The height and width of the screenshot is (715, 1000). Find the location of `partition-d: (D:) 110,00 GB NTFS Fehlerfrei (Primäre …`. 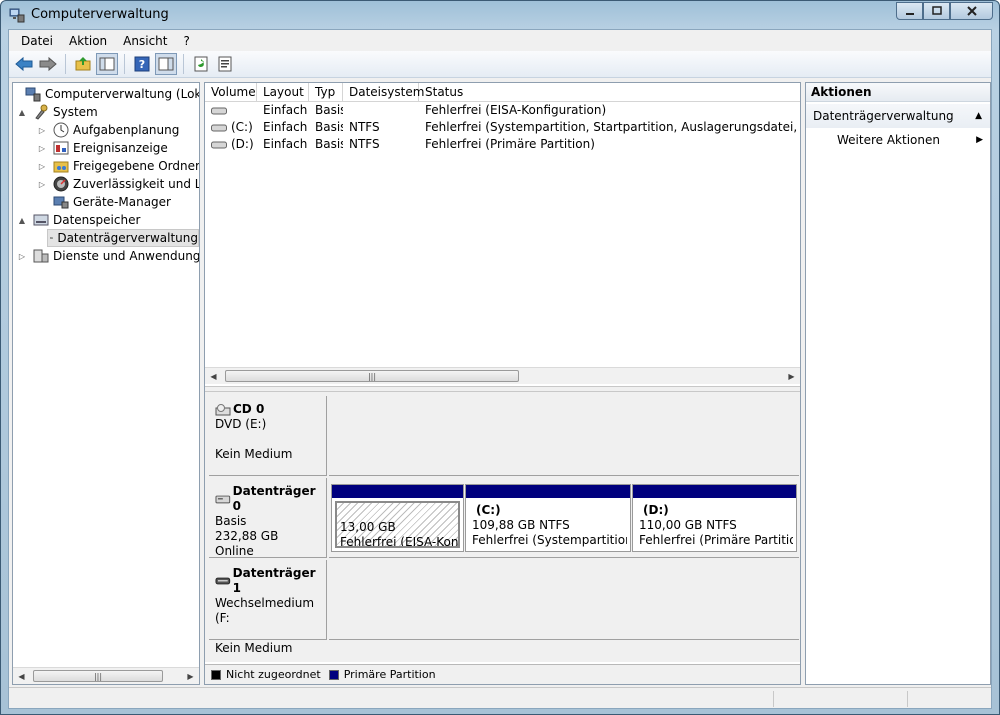

partition-d: (D:) 110,00 GB NTFS Fehlerfrei (Primäre … is located at coordinates (714, 518).